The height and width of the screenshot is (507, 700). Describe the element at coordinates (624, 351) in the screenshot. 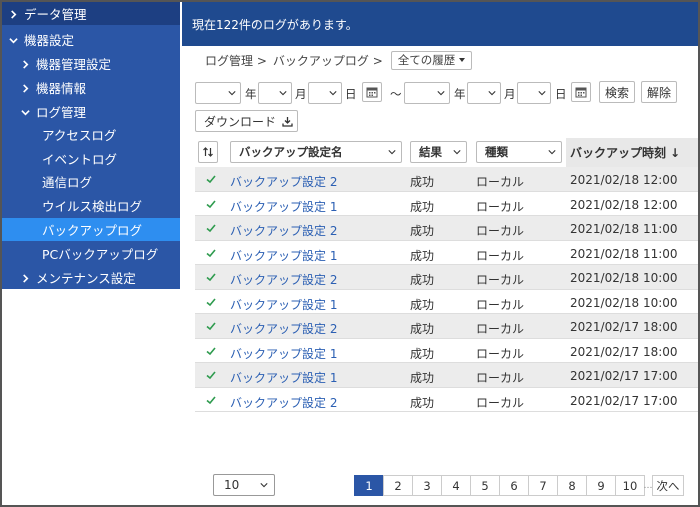

I see `time-cell: 2021/02/17 18:00` at that location.